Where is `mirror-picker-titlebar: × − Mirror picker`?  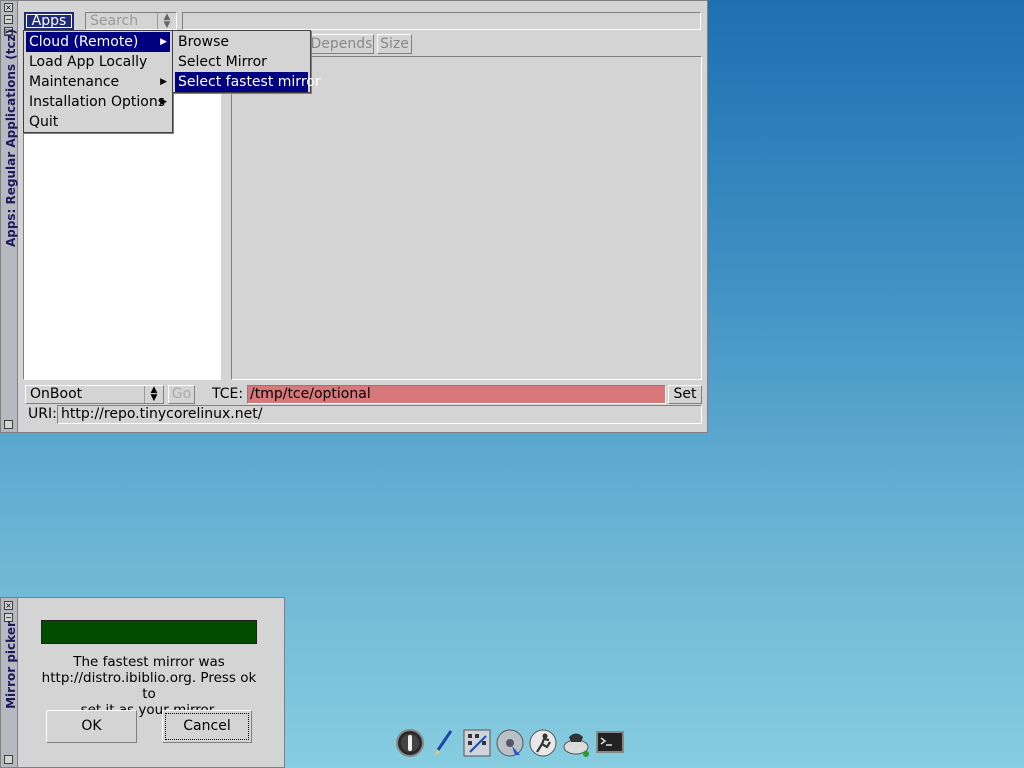
mirror-picker-titlebar: × − Mirror picker is located at coordinates (9, 682).